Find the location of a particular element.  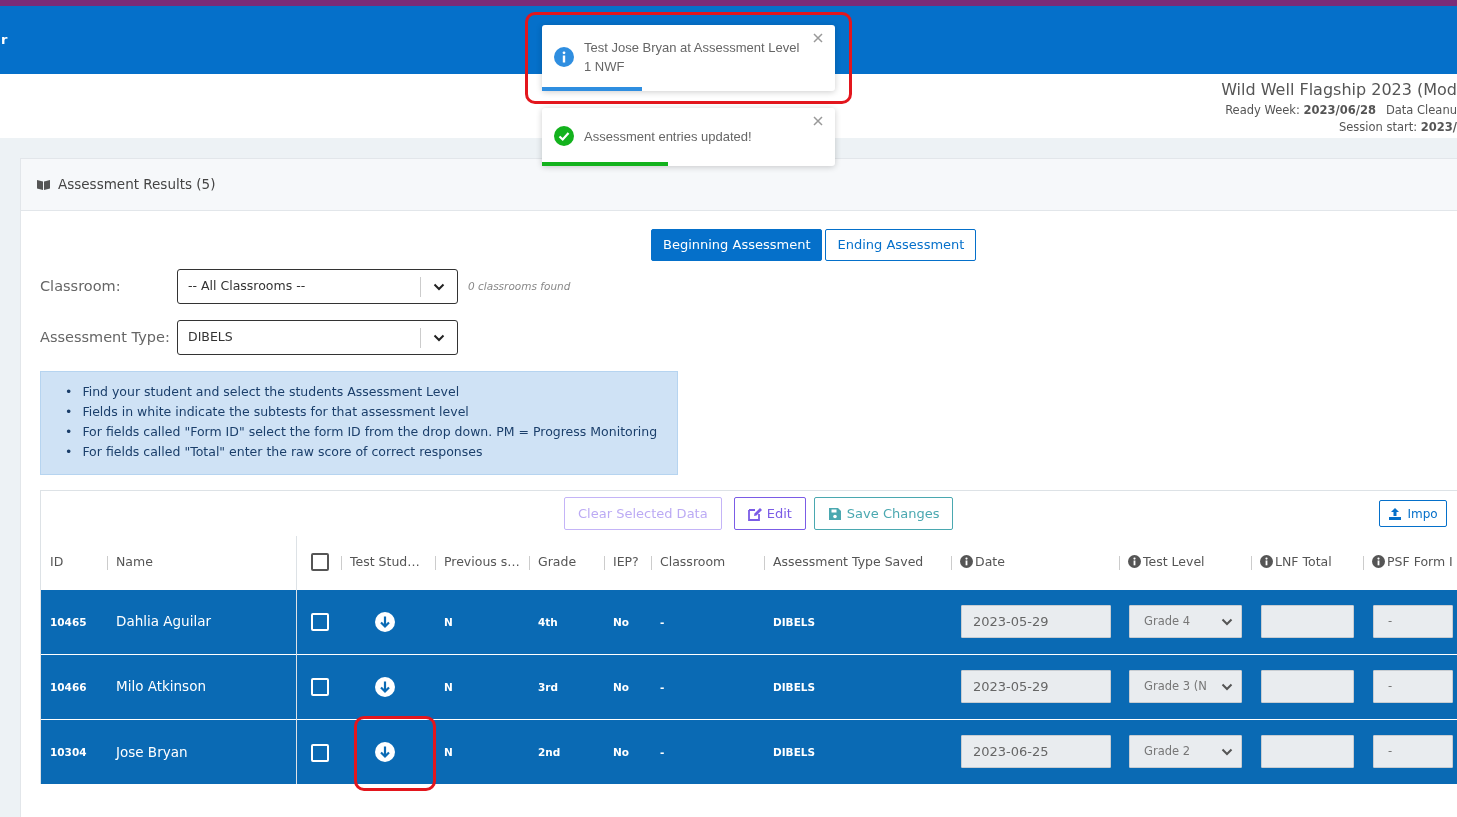

field-label: Classroom: is located at coordinates (81, 286).